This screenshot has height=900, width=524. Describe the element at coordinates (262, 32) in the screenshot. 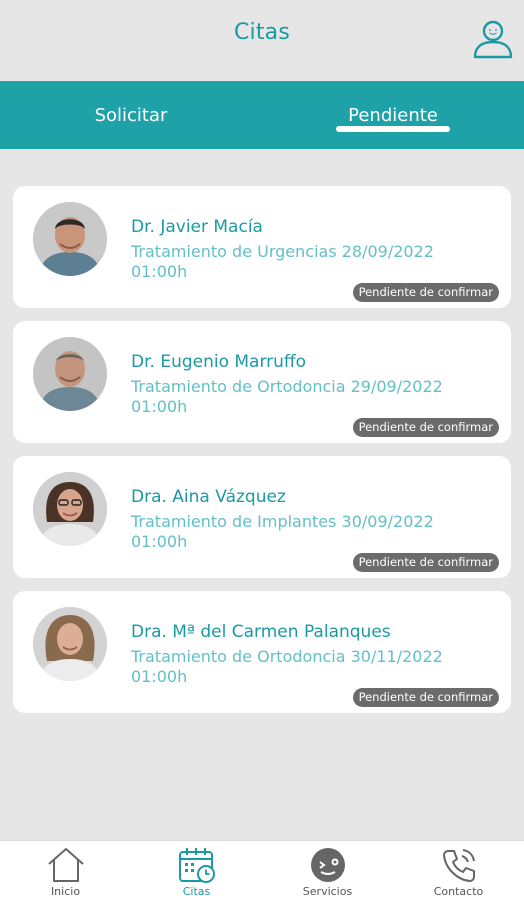

I see `page-title: Citas` at that location.